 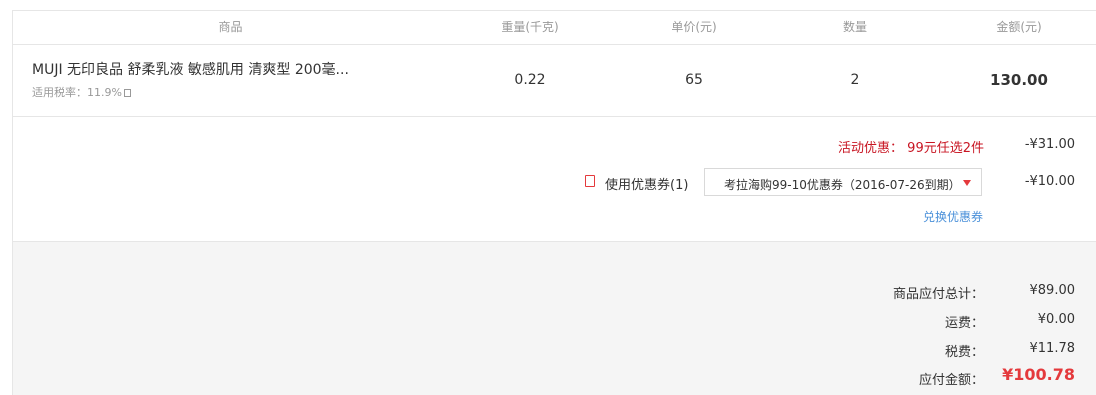 What do you see at coordinates (967, 183) in the screenshot?
I see `chevron-down-icon` at bounding box center [967, 183].